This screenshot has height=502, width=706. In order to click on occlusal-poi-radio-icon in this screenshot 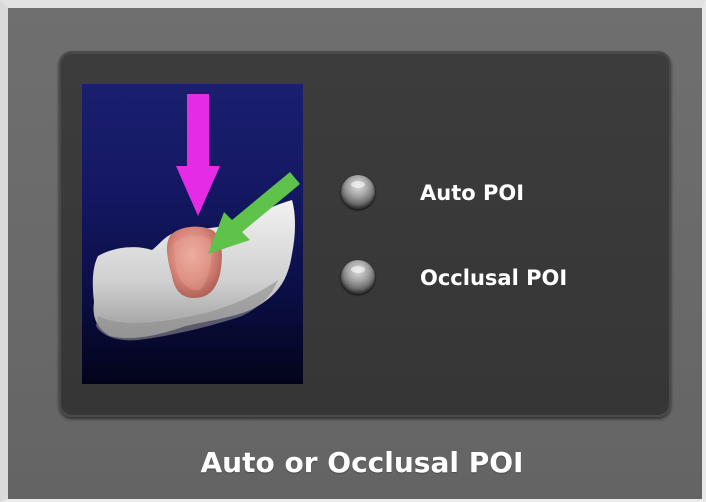, I will do `click(358, 277)`.